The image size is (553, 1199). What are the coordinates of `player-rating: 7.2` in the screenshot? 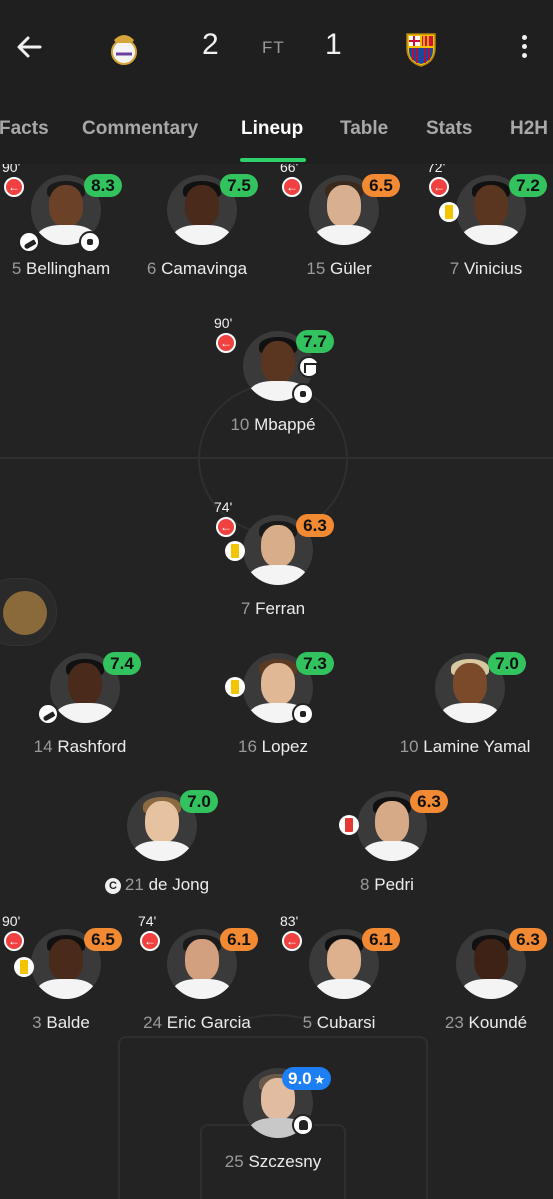 It's located at (528, 185).